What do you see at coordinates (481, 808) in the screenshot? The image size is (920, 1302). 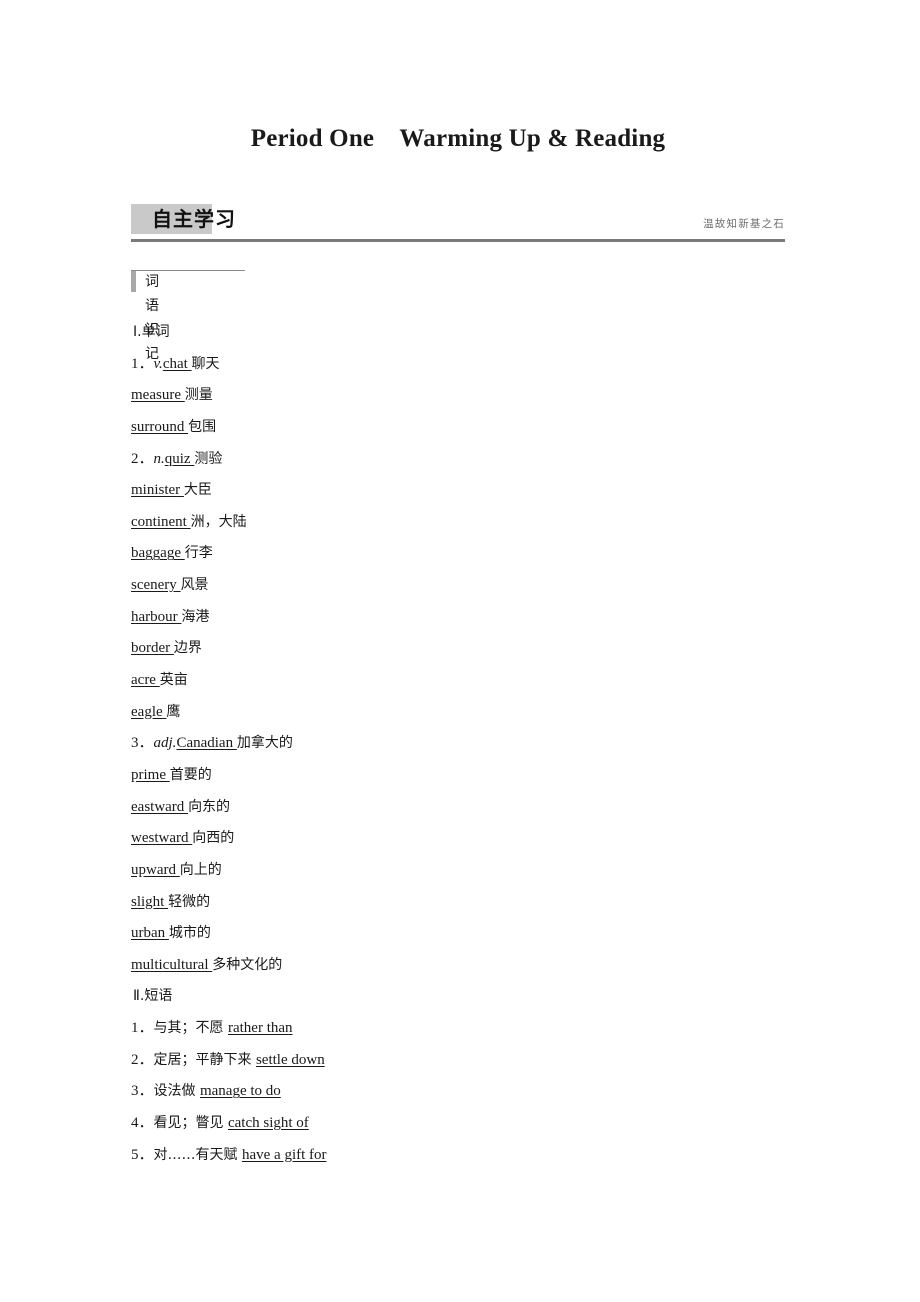 I see `vocab-entry: eastward 向东的` at bounding box center [481, 808].